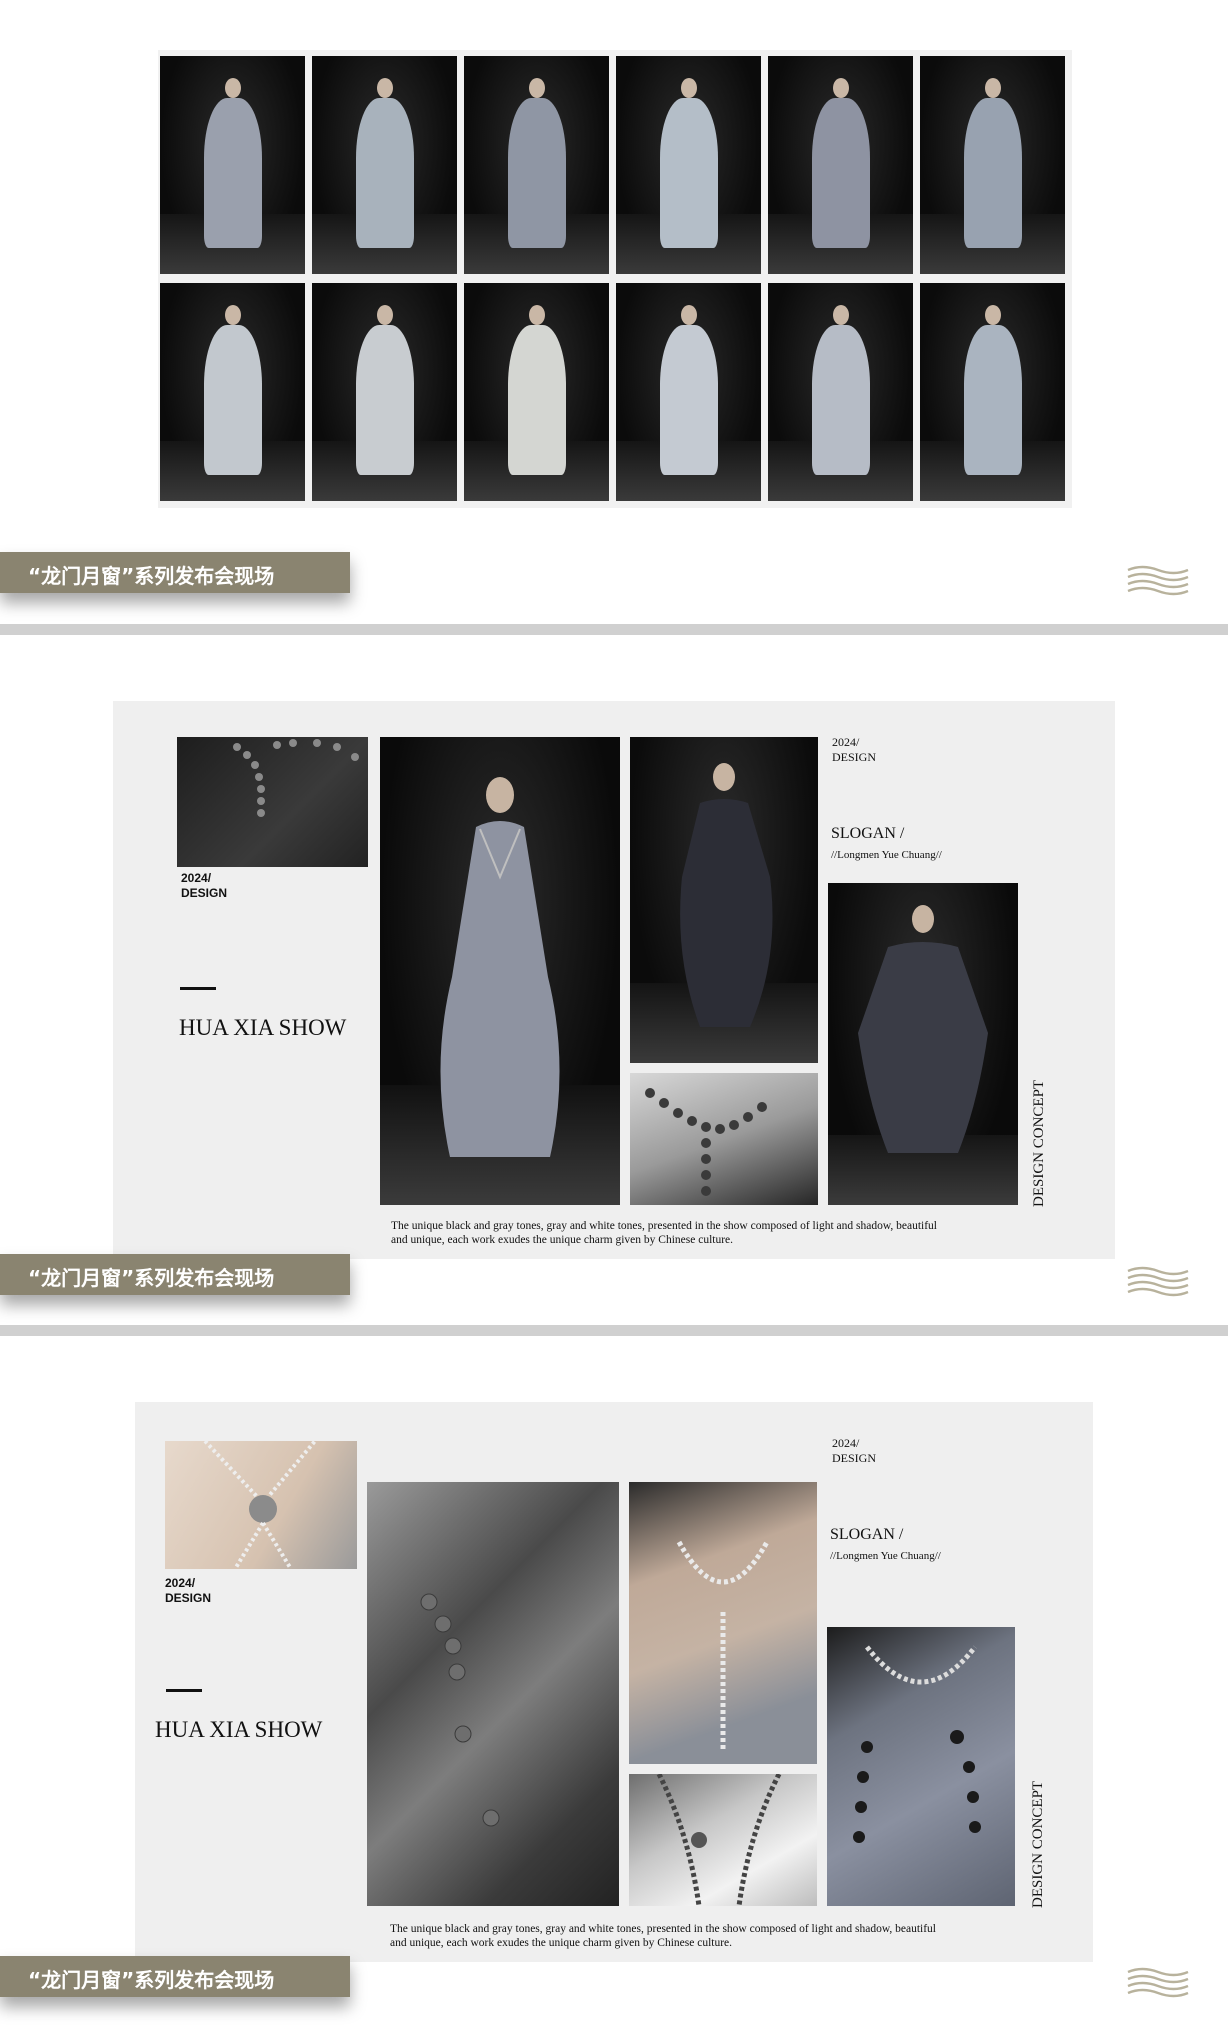  I want to click on runway-black-look-photo, so click(724, 900).